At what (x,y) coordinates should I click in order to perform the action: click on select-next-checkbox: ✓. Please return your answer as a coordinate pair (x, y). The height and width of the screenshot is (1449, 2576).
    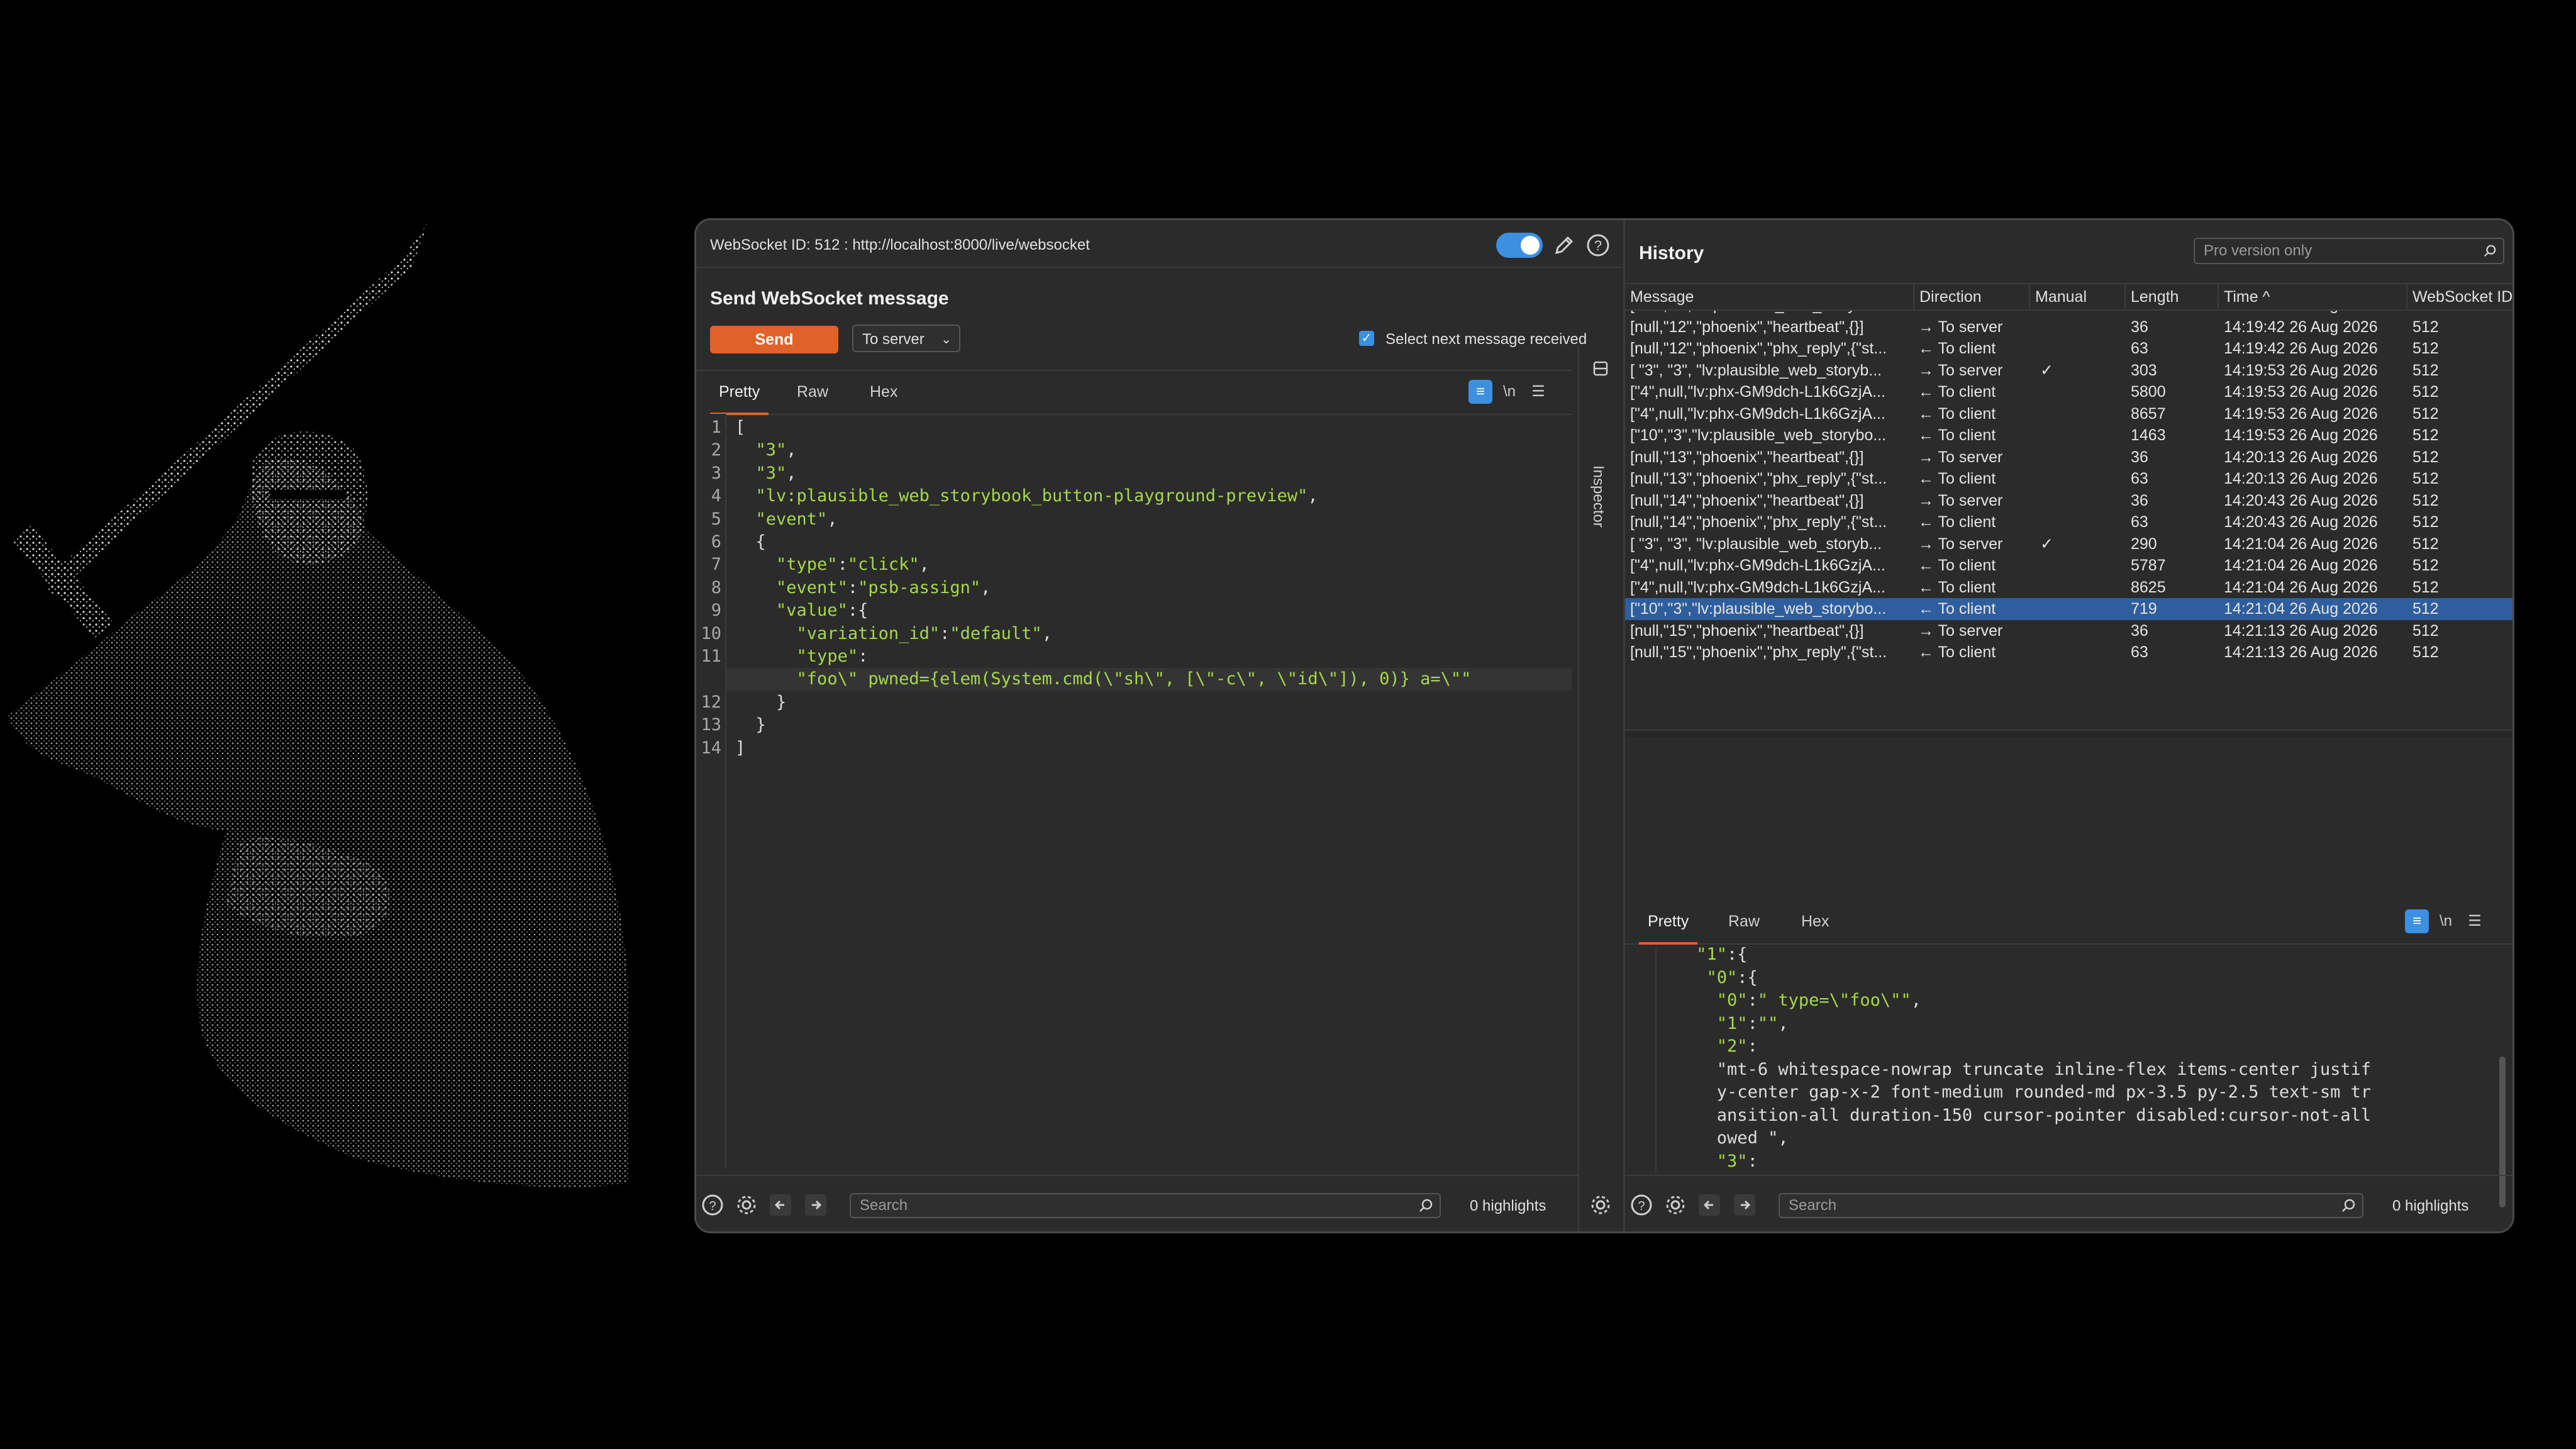
    Looking at the image, I should click on (1366, 338).